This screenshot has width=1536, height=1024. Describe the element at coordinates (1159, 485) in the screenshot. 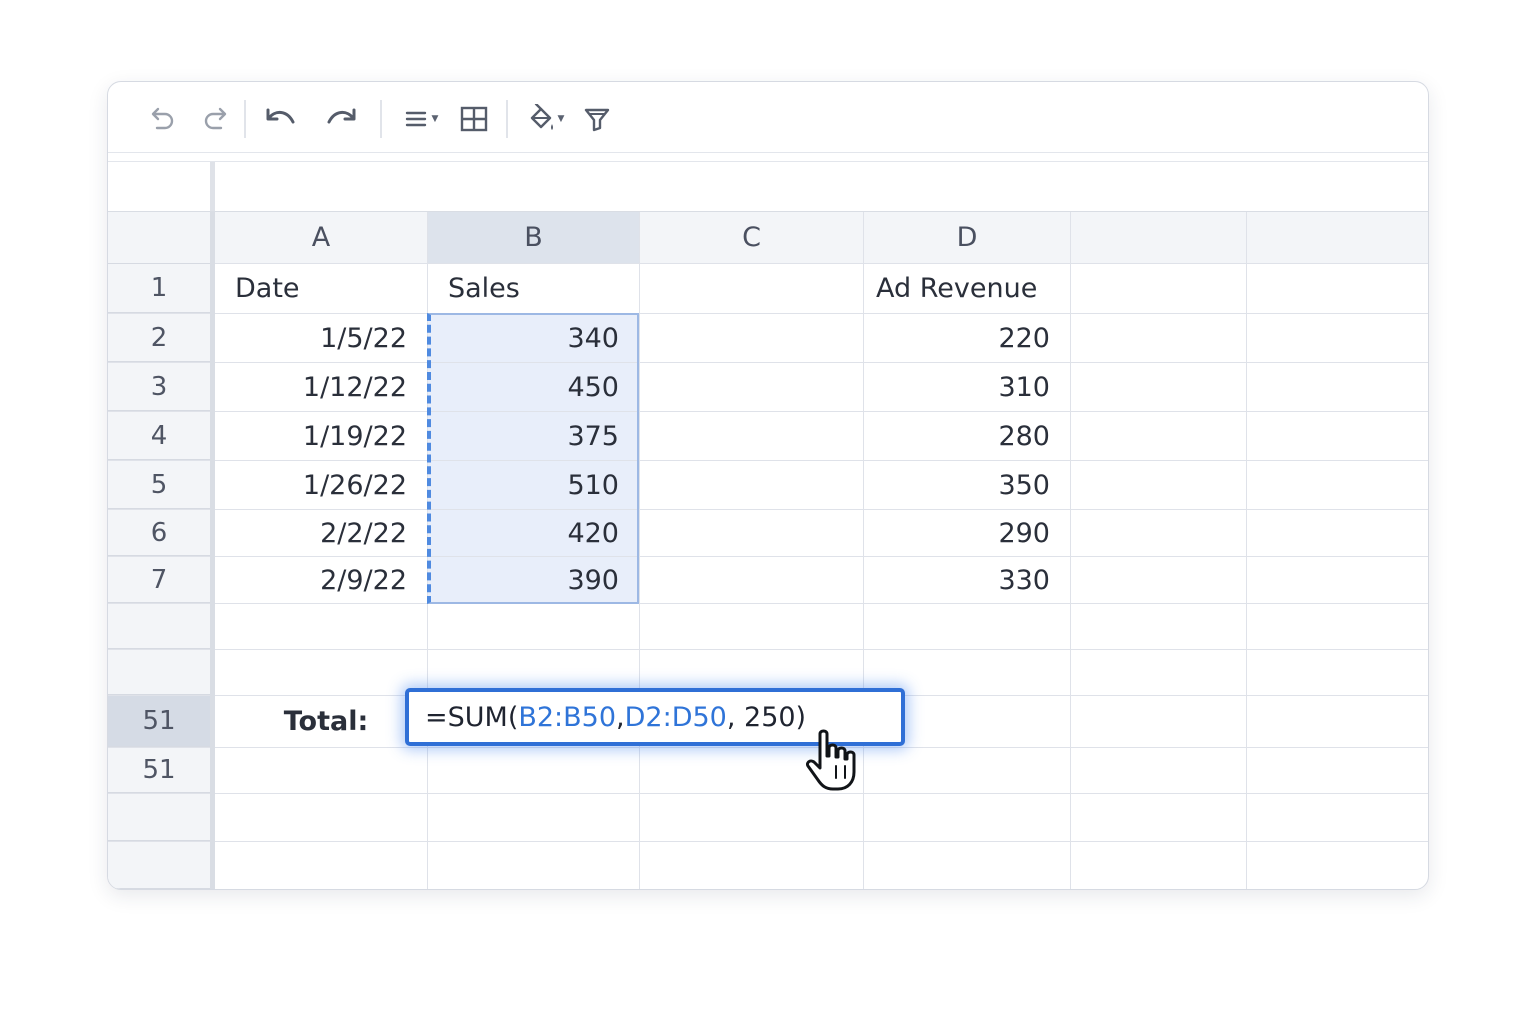

I see `cell-e5` at that location.